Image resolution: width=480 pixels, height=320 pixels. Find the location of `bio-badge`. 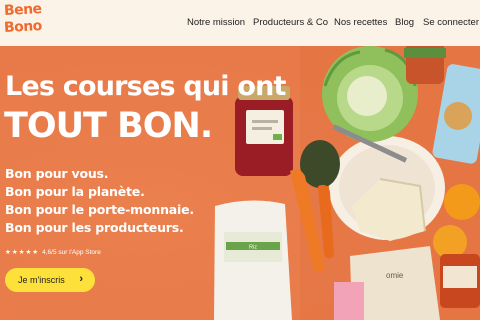

bio-badge is located at coordinates (277, 137).